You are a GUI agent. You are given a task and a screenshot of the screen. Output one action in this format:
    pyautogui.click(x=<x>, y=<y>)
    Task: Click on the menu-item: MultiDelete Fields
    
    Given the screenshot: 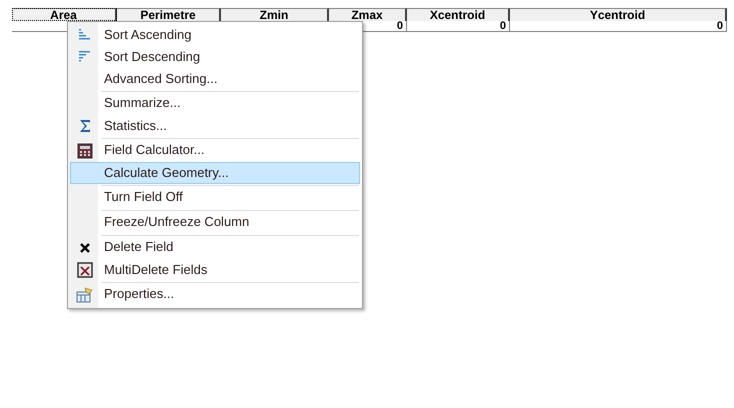 What is the action you would take?
    pyautogui.click(x=215, y=270)
    